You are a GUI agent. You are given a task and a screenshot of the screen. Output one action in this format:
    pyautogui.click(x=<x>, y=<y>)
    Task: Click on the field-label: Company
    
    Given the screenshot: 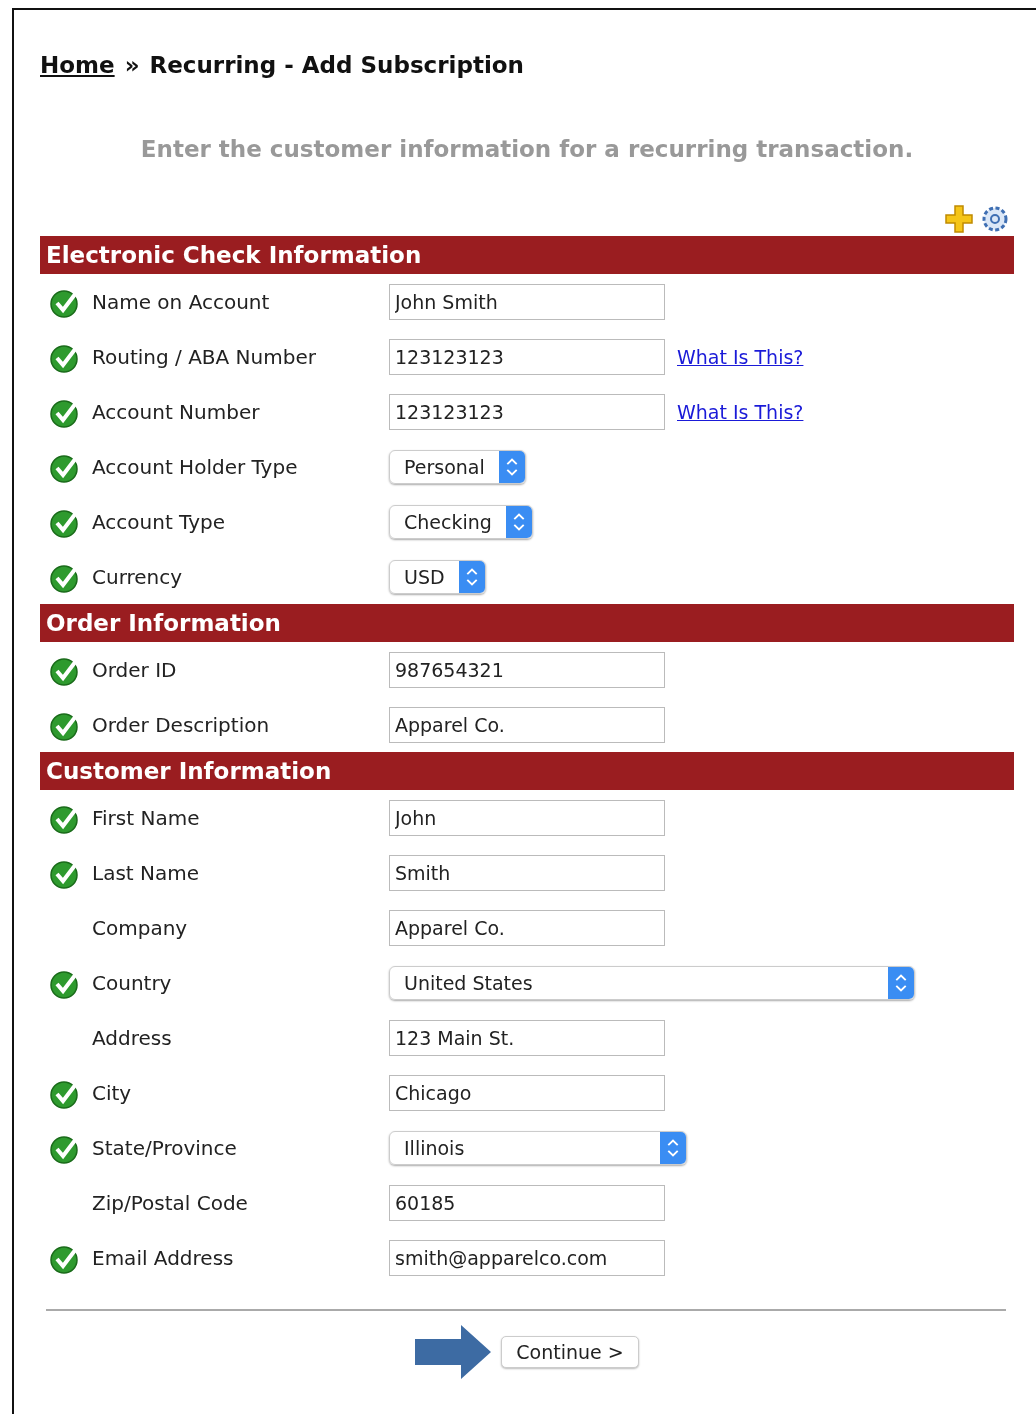 What is the action you would take?
    pyautogui.click(x=140, y=927)
    